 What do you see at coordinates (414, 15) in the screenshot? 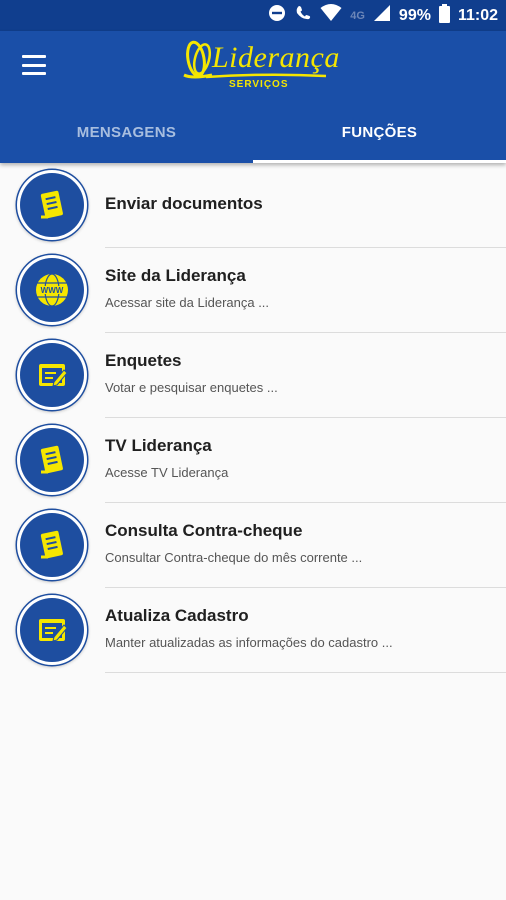
I see `battery-percent: 99%` at bounding box center [414, 15].